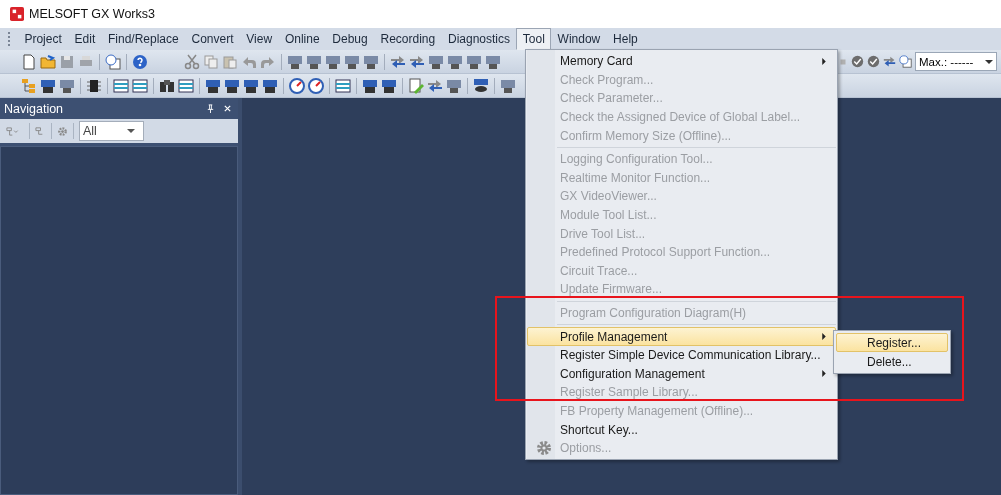 This screenshot has height=495, width=1001. I want to click on menu-entry: Profile Management, so click(681, 336).